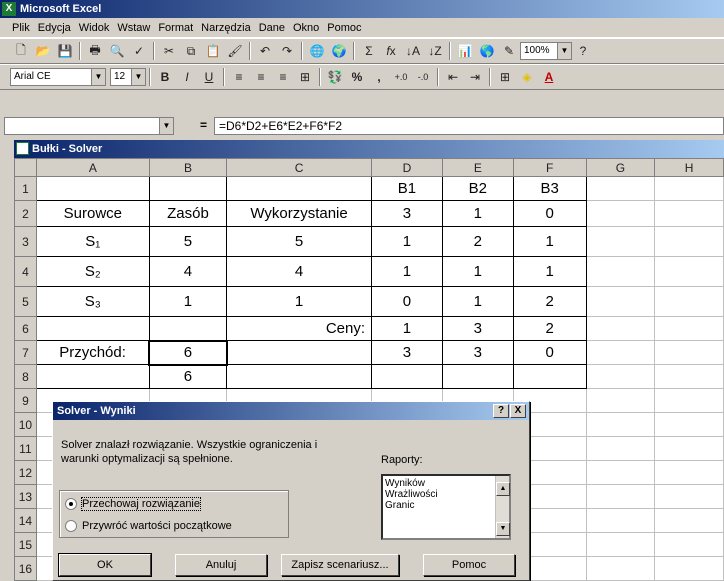 The image size is (724, 581). Describe the element at coordinates (25, 328) in the screenshot. I see `row-header: 6` at that location.